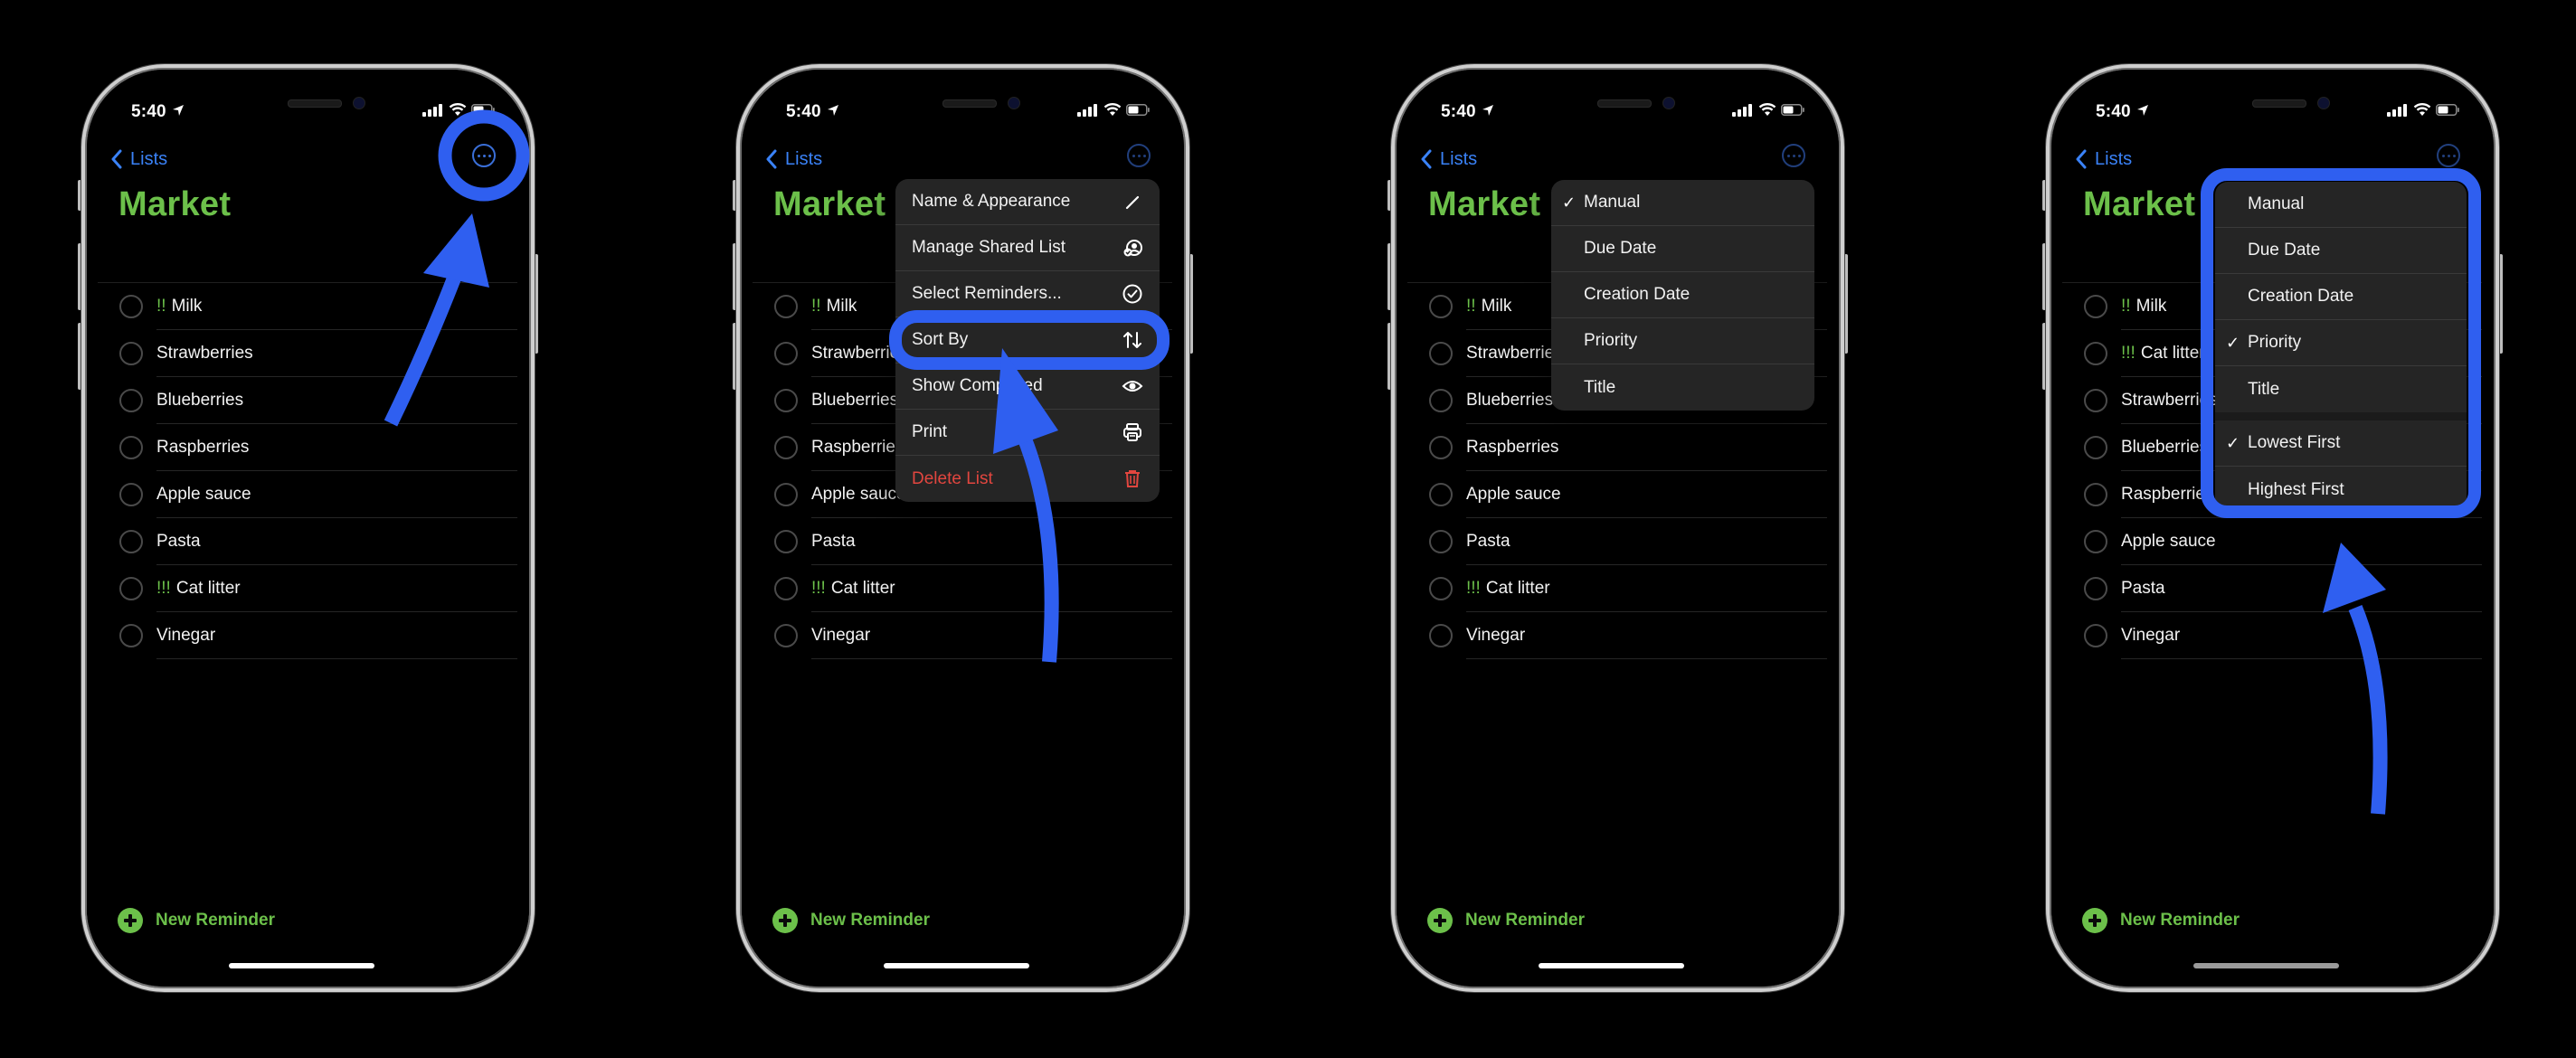 This screenshot has width=2576, height=1058. What do you see at coordinates (308, 400) in the screenshot?
I see `reminder-row: Blueberries` at bounding box center [308, 400].